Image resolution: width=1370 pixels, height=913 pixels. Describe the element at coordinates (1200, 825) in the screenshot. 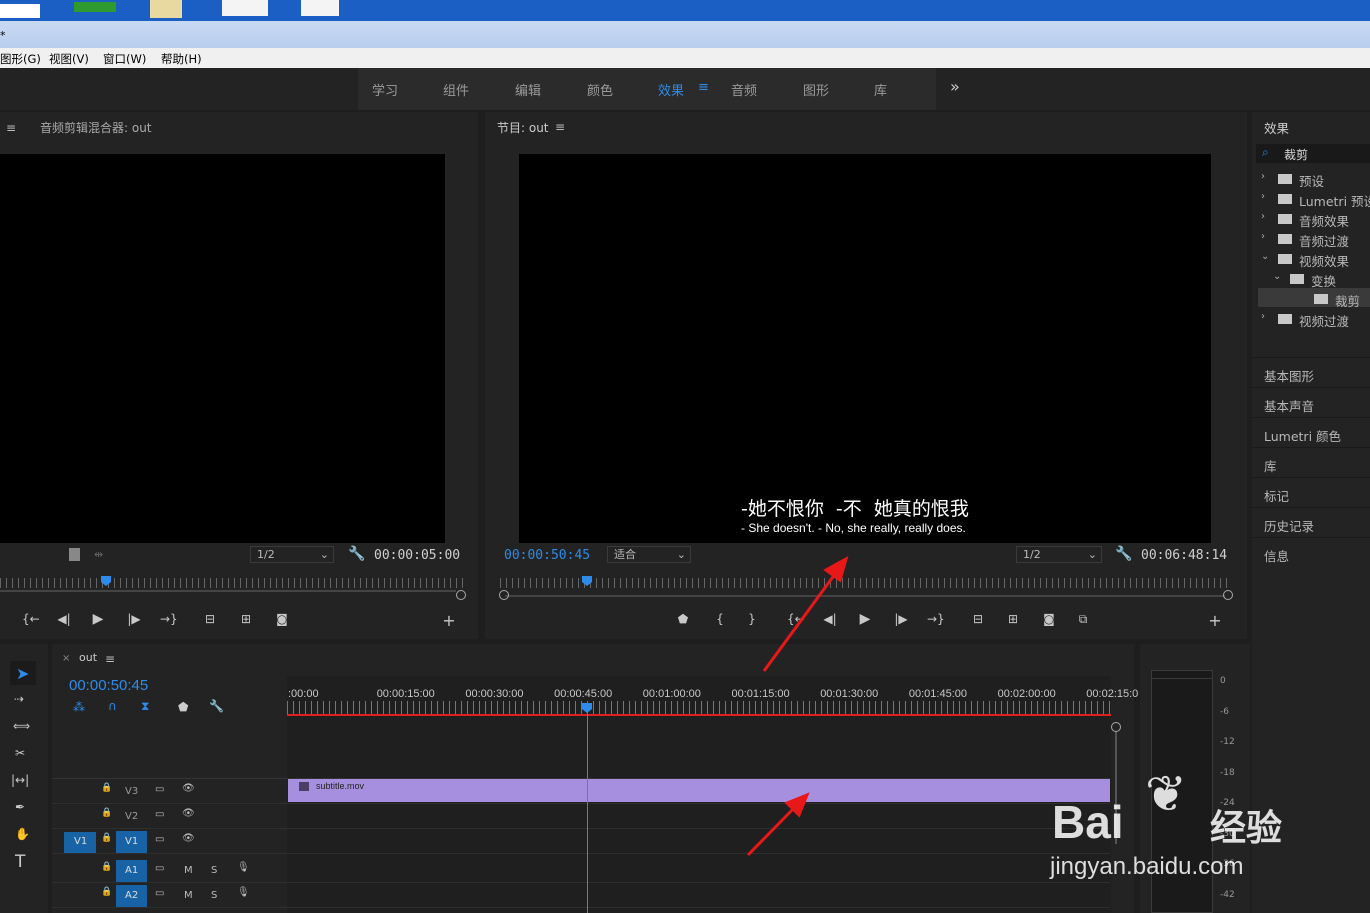

I see `baidu-watermark: Bai ❦ 经验 jingyan.baidu.com` at that location.